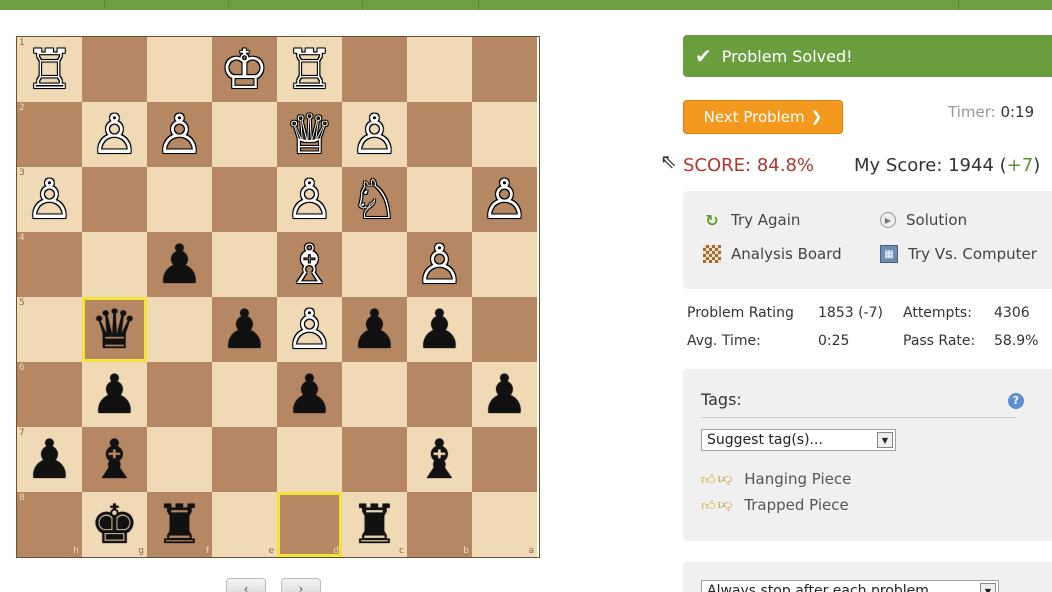  I want to click on board-square: ♔, so click(244, 69).